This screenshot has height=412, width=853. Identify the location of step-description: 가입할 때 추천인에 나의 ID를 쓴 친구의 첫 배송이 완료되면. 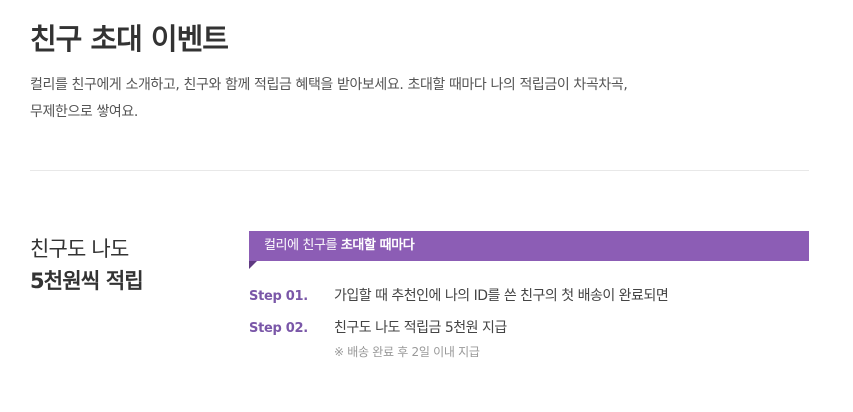
(501, 296).